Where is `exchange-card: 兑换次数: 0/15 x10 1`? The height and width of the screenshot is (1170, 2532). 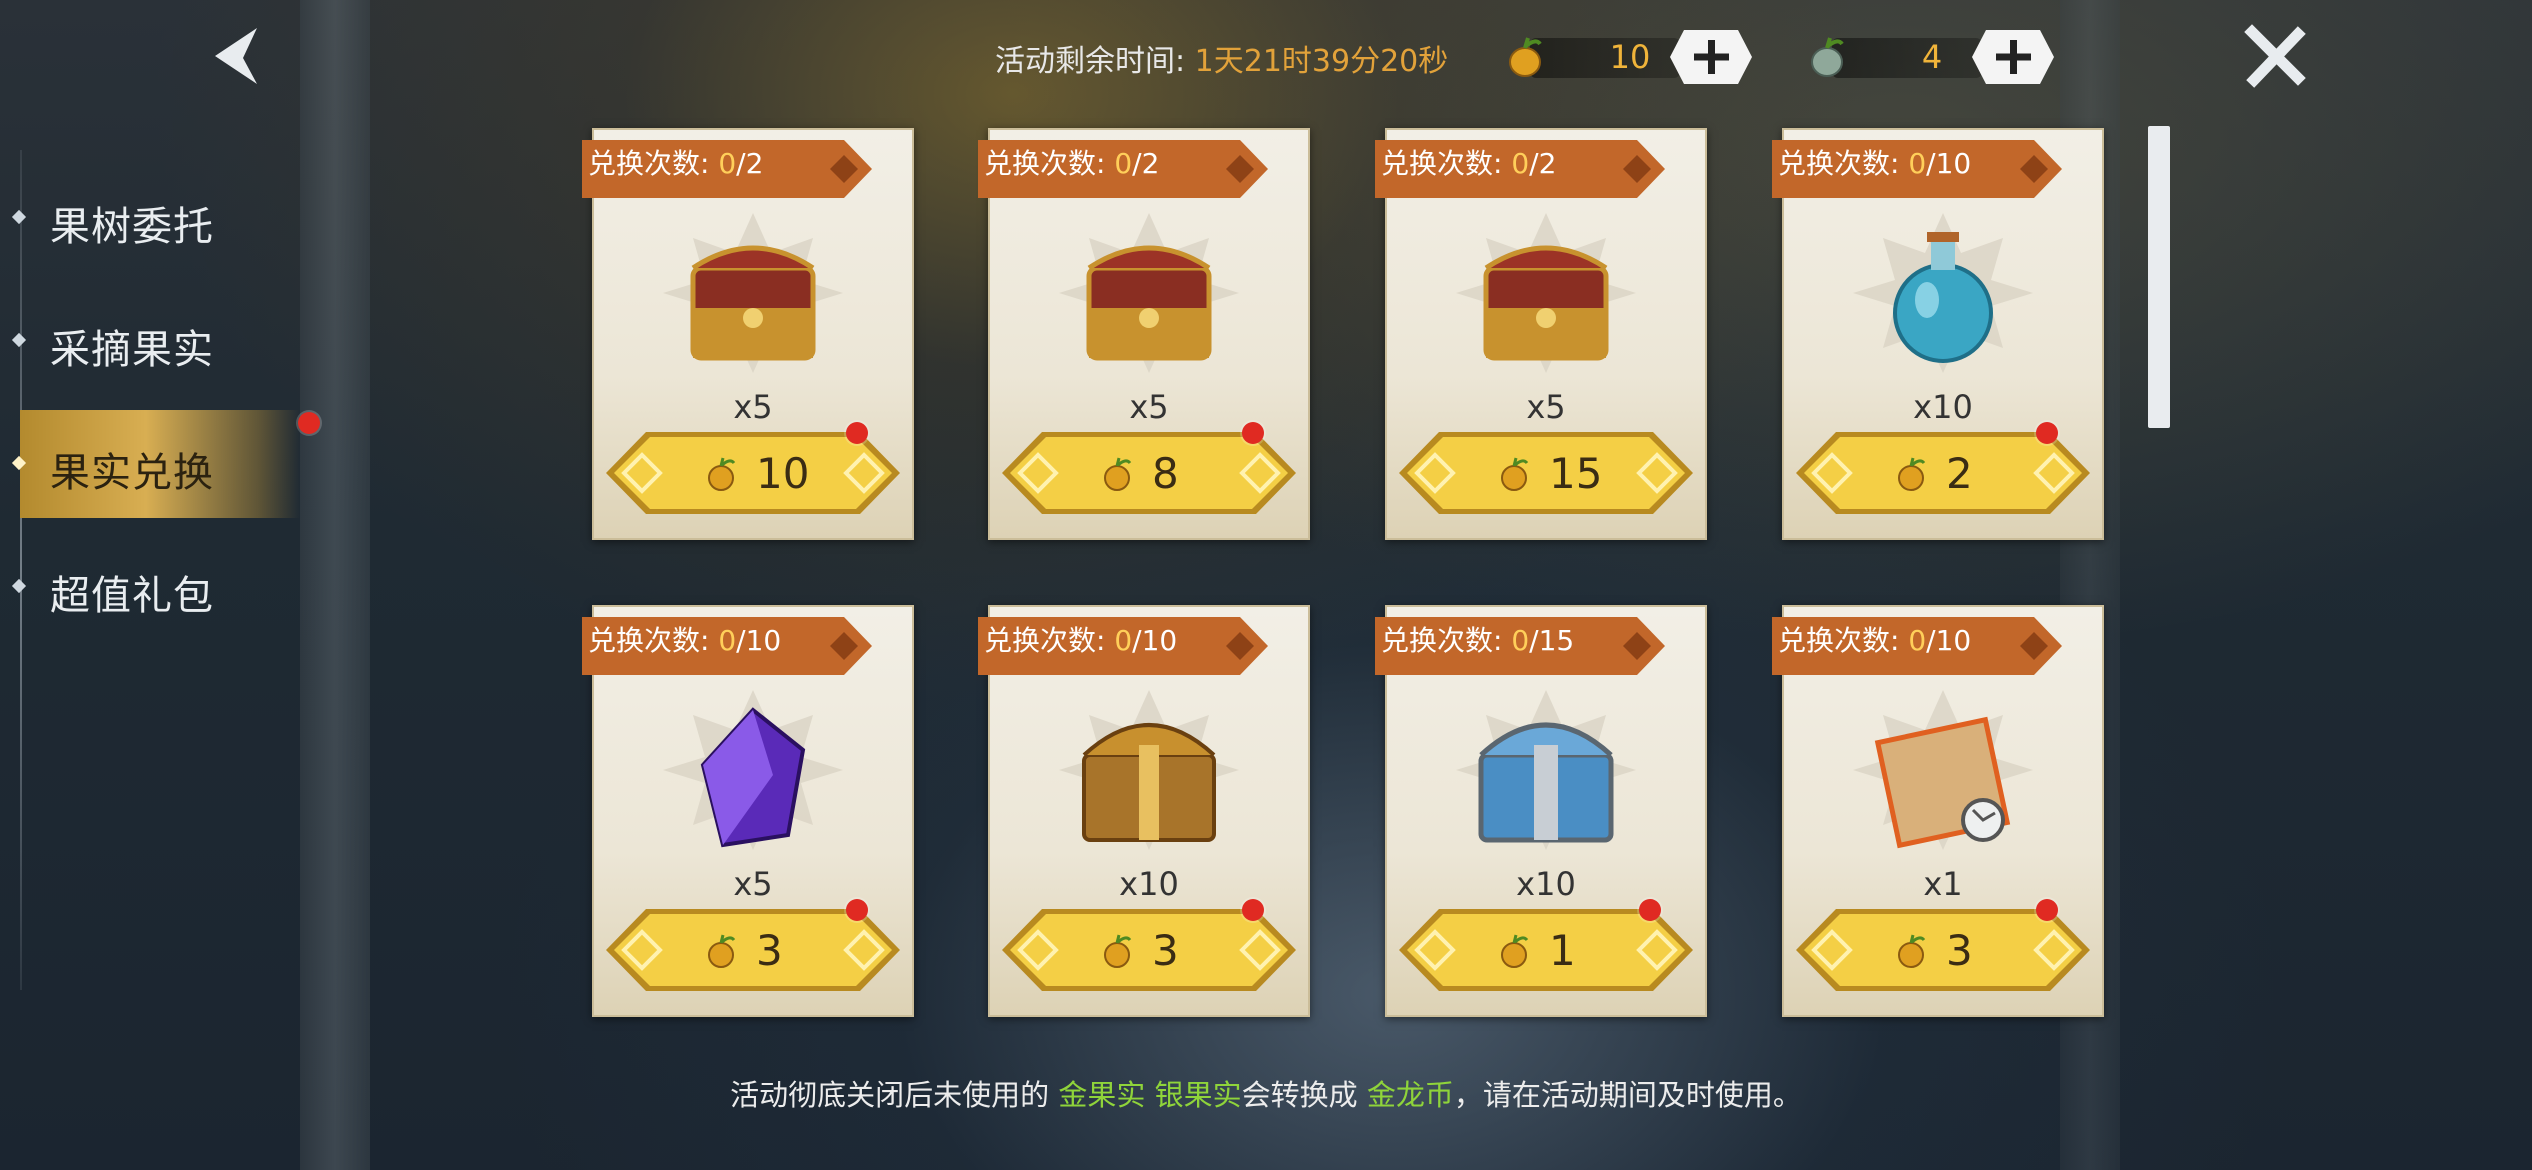
exchange-card: 兑换次数: 0/15 x10 1 is located at coordinates (1541, 811).